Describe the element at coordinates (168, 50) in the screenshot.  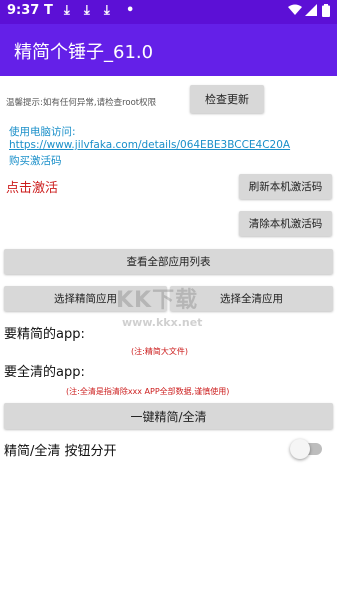
I see `app-bar: 精简个锤子_61.0` at that location.